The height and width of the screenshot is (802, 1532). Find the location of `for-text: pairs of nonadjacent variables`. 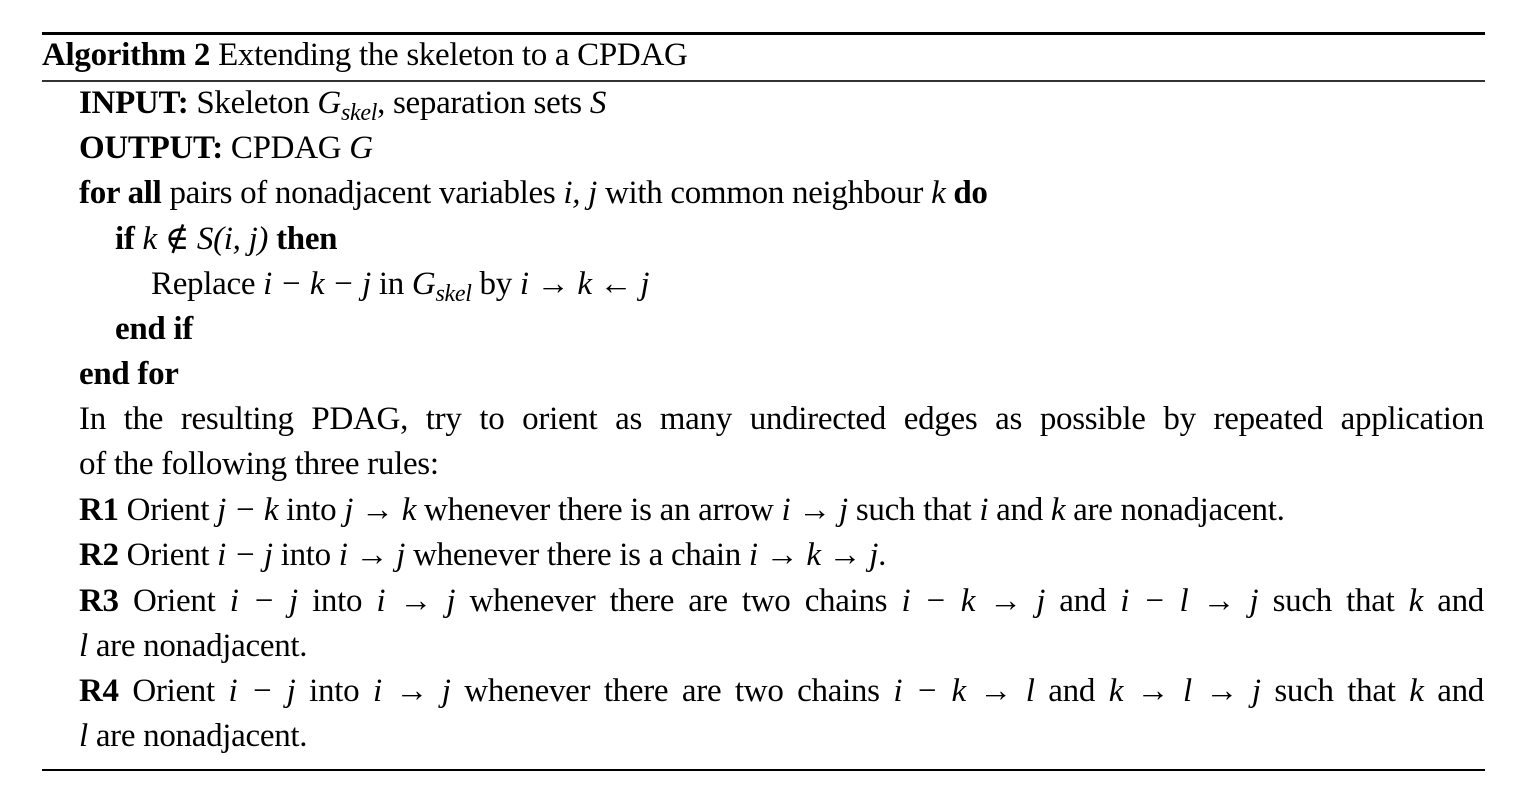

for-text: pairs of nonadjacent variables is located at coordinates (362, 193).